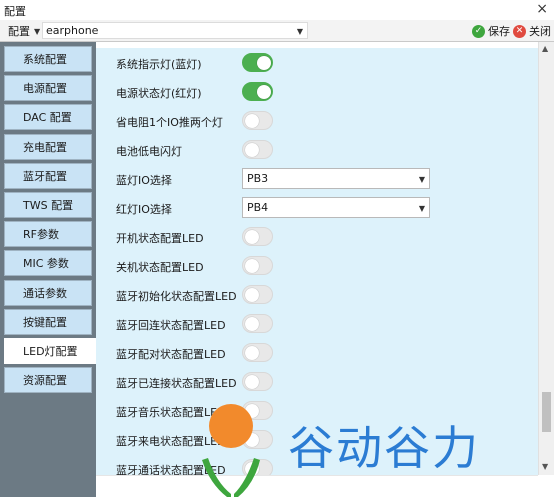 This screenshot has height=497, width=554. I want to click on config-menu-button: 配置 ▼, so click(24, 31).